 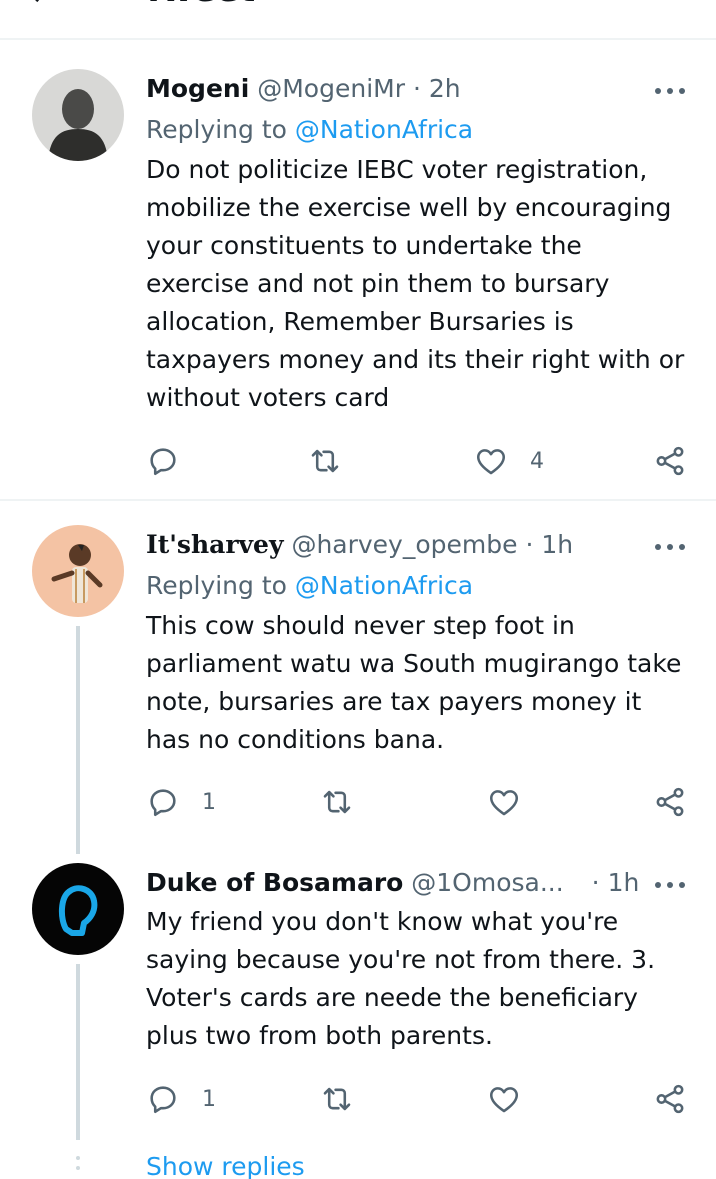 What do you see at coordinates (274, 882) in the screenshot?
I see `display-name: Duke of Bosamaro` at bounding box center [274, 882].